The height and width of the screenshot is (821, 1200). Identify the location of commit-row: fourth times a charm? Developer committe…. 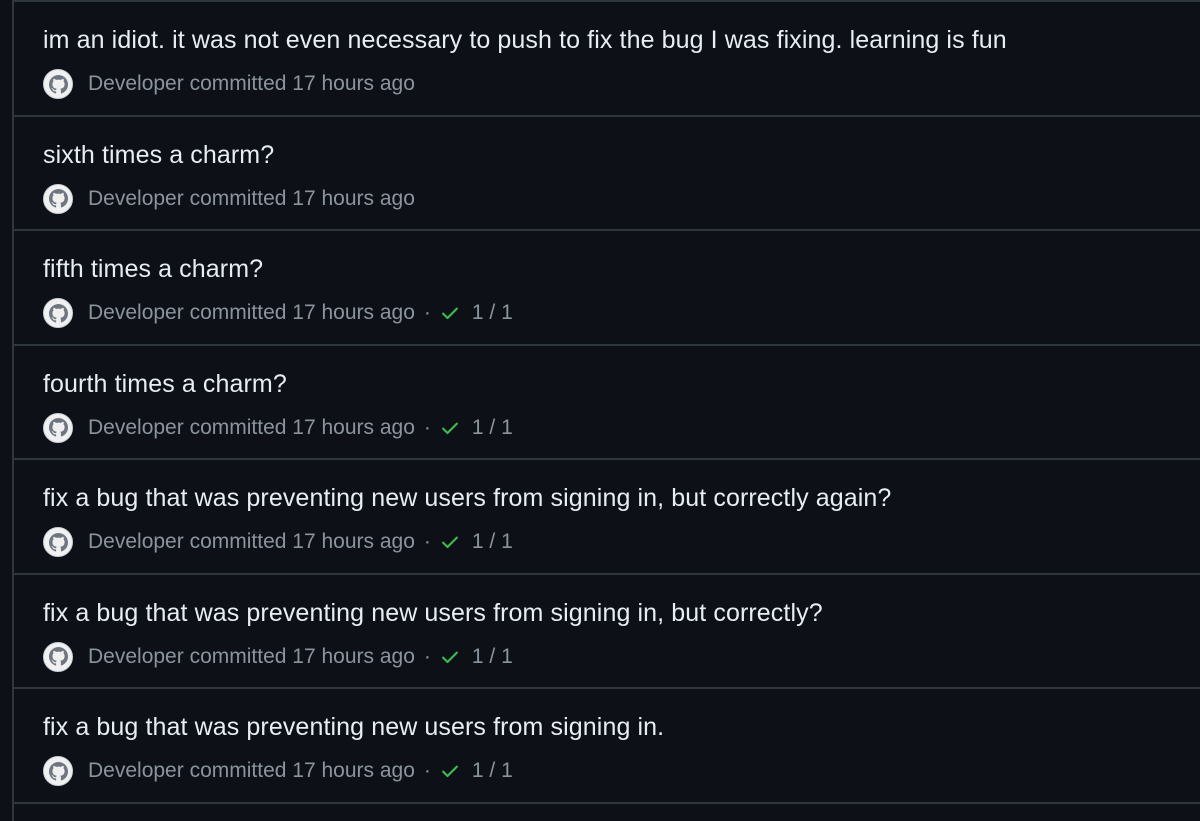
(607, 403).